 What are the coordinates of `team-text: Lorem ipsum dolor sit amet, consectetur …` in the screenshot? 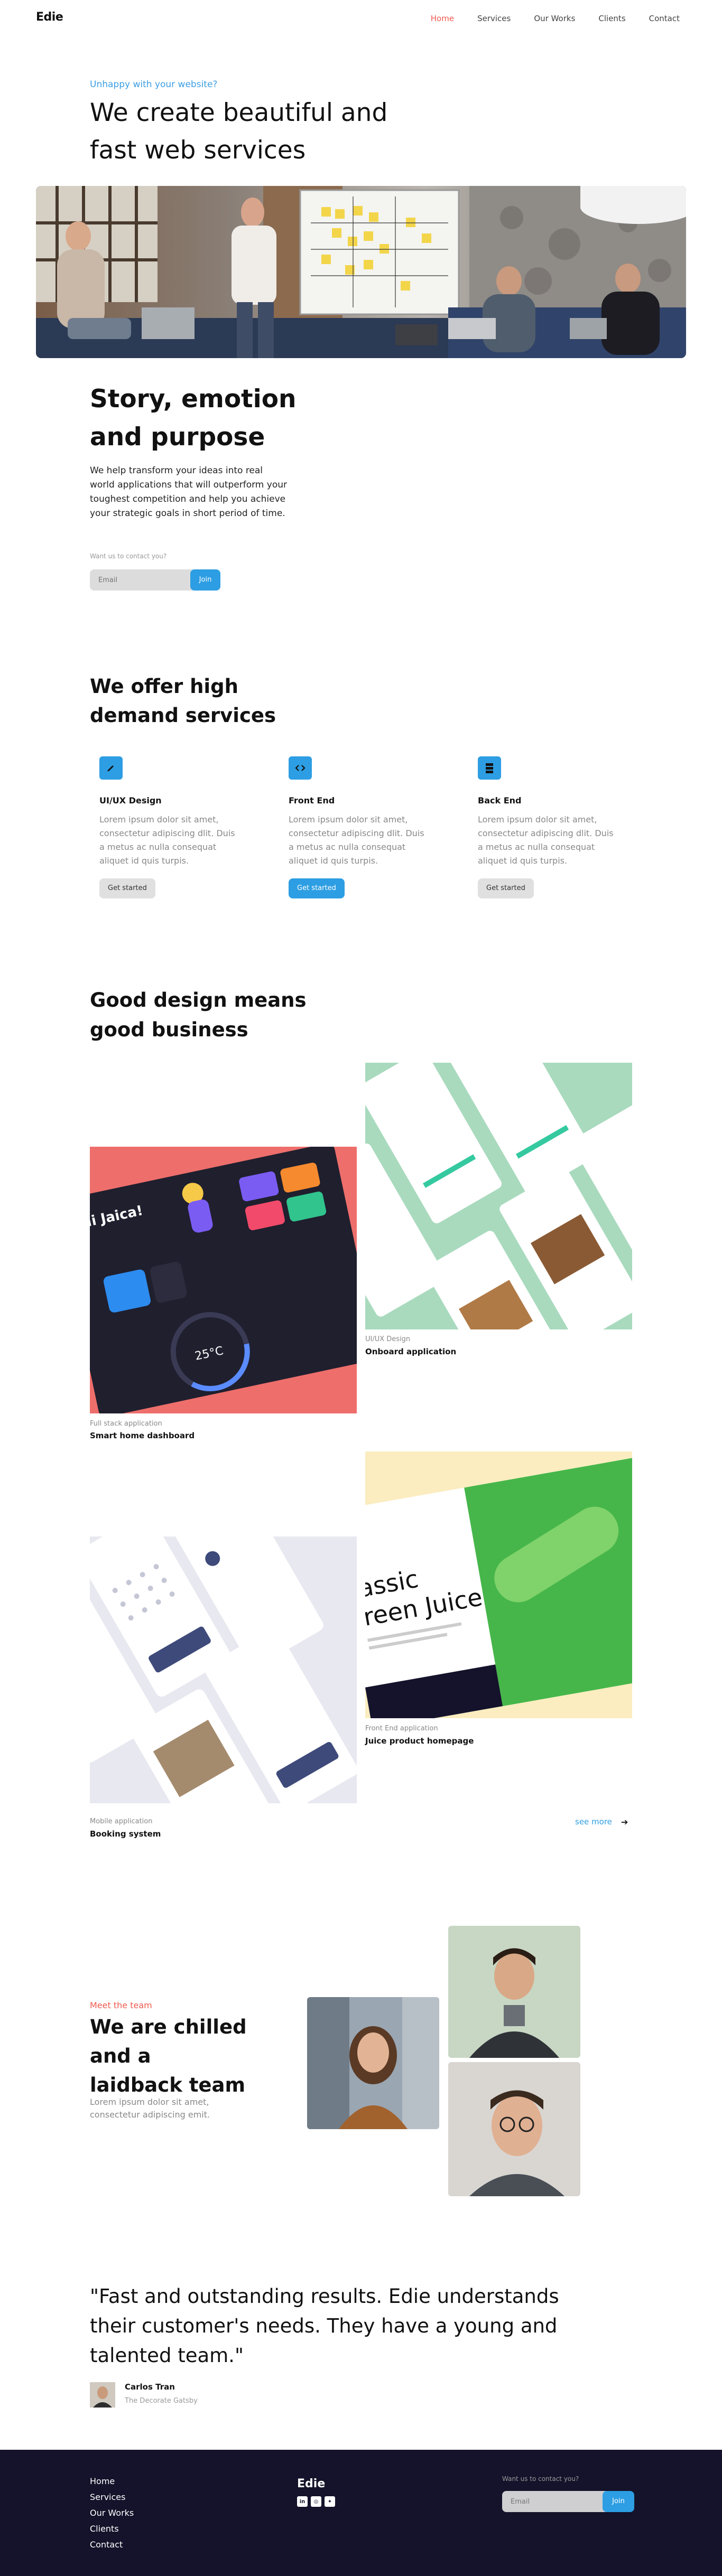 It's located at (150, 2108).